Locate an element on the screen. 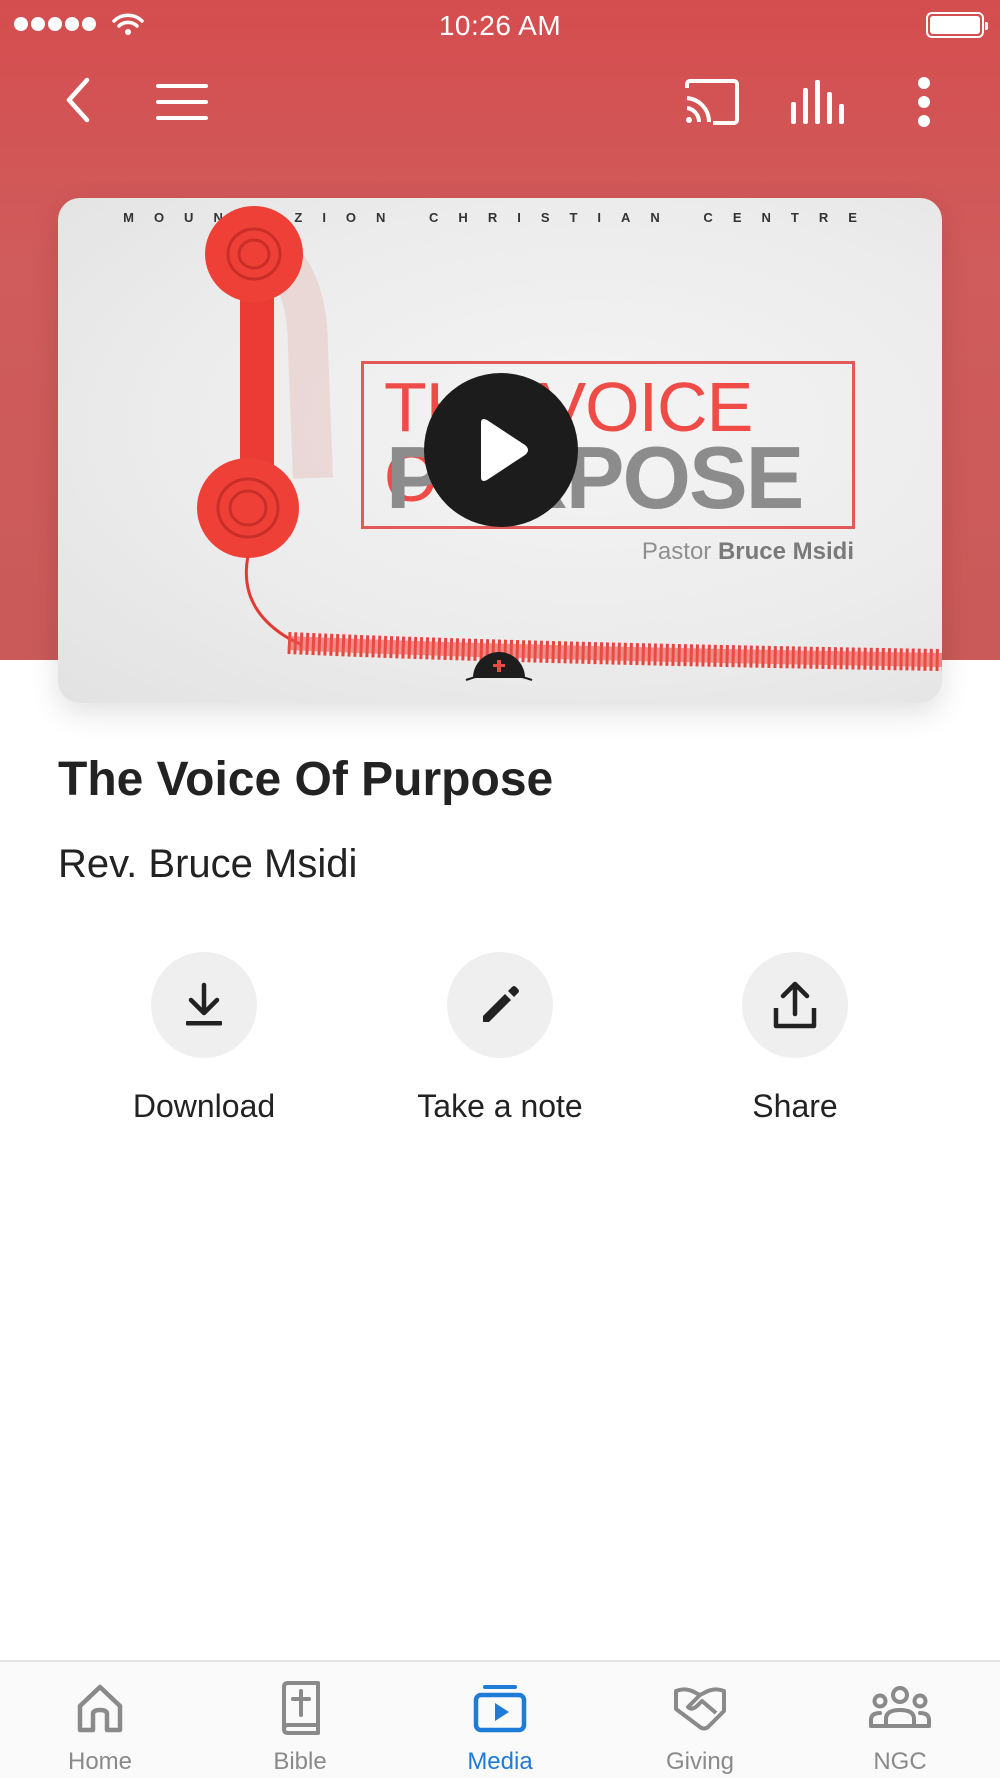 Image resolution: width=1000 pixels, height=1778 pixels. chevron-left-icon is located at coordinates (78, 100).